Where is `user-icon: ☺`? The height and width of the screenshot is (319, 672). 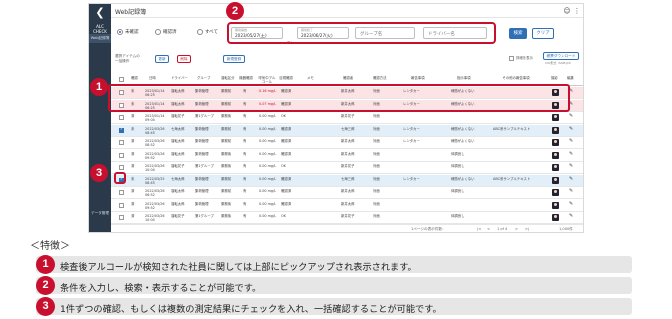
user-icon: ☺ is located at coordinates (567, 11).